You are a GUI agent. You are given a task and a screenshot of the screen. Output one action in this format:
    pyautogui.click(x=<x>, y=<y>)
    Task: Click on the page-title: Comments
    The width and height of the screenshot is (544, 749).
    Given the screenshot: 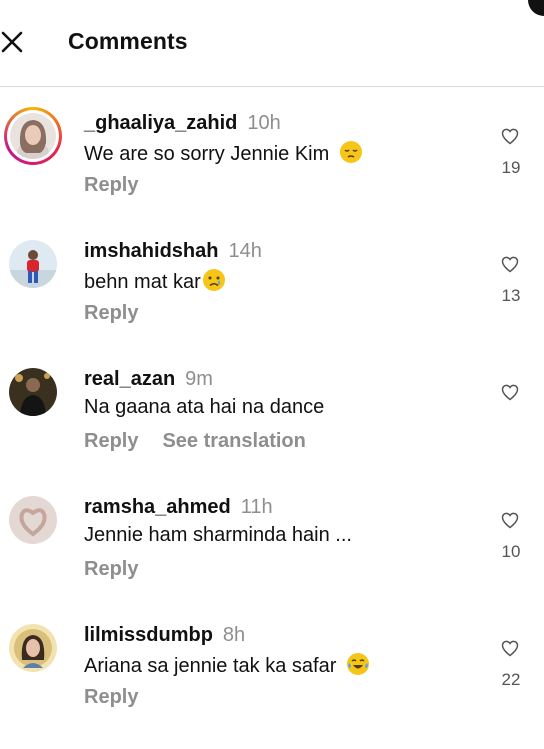 What is the action you would take?
    pyautogui.click(x=128, y=41)
    